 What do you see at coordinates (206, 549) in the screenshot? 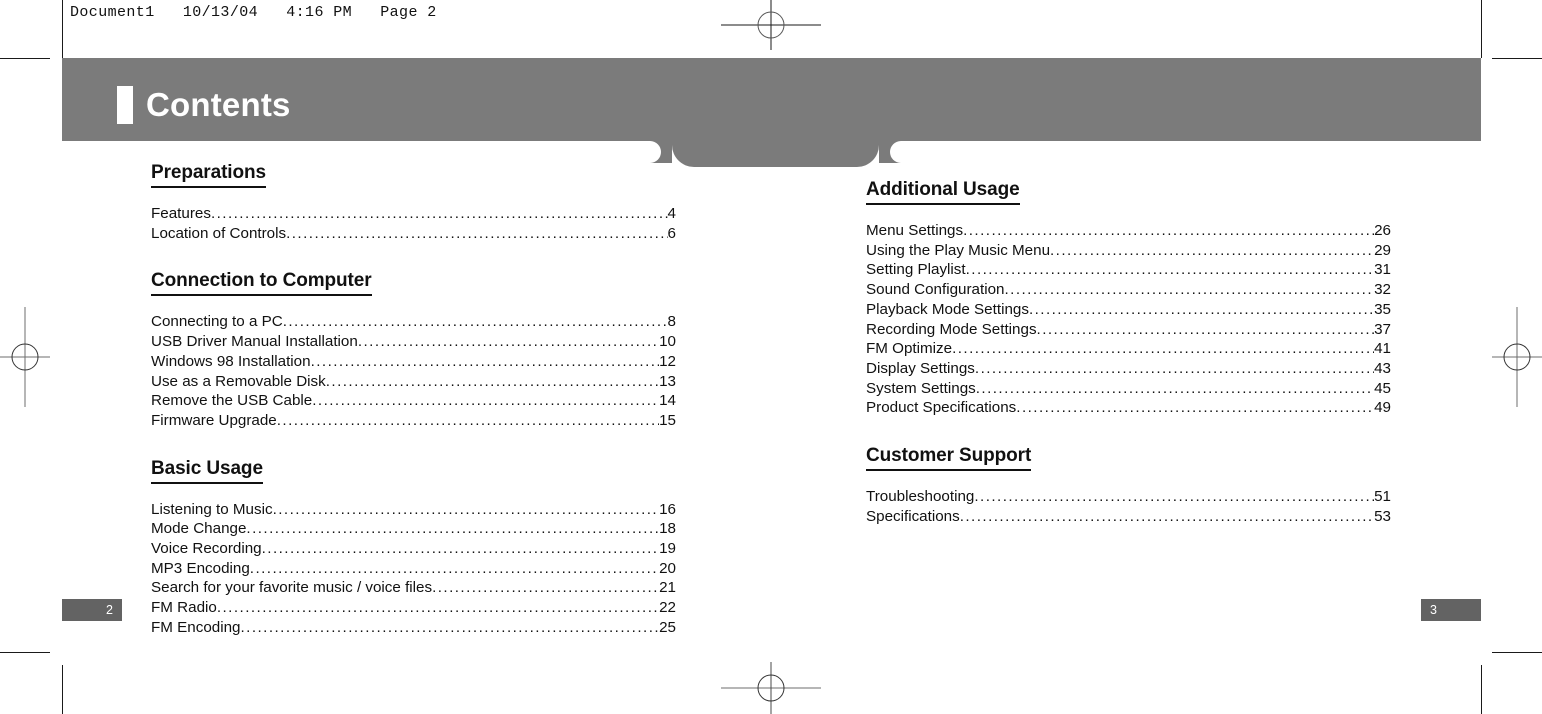
I see `toc-entry-title: Voice Recording` at bounding box center [206, 549].